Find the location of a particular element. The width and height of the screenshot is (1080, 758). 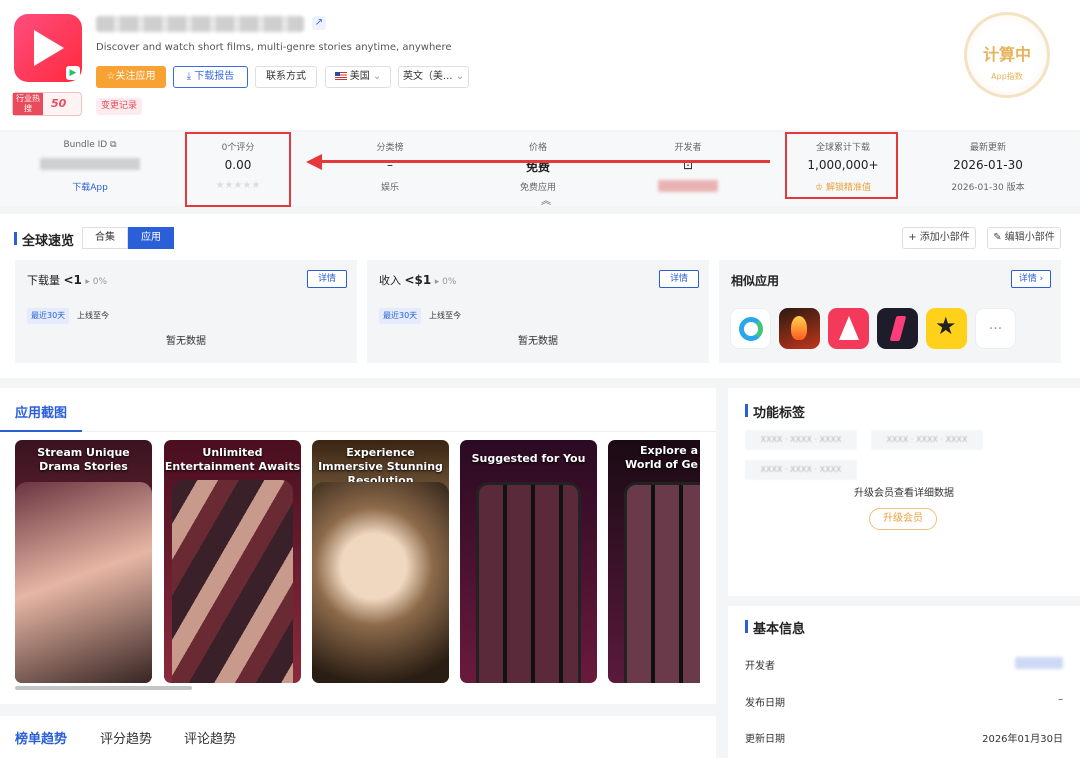

similar-app-icon: ★ is located at coordinates (946, 328).